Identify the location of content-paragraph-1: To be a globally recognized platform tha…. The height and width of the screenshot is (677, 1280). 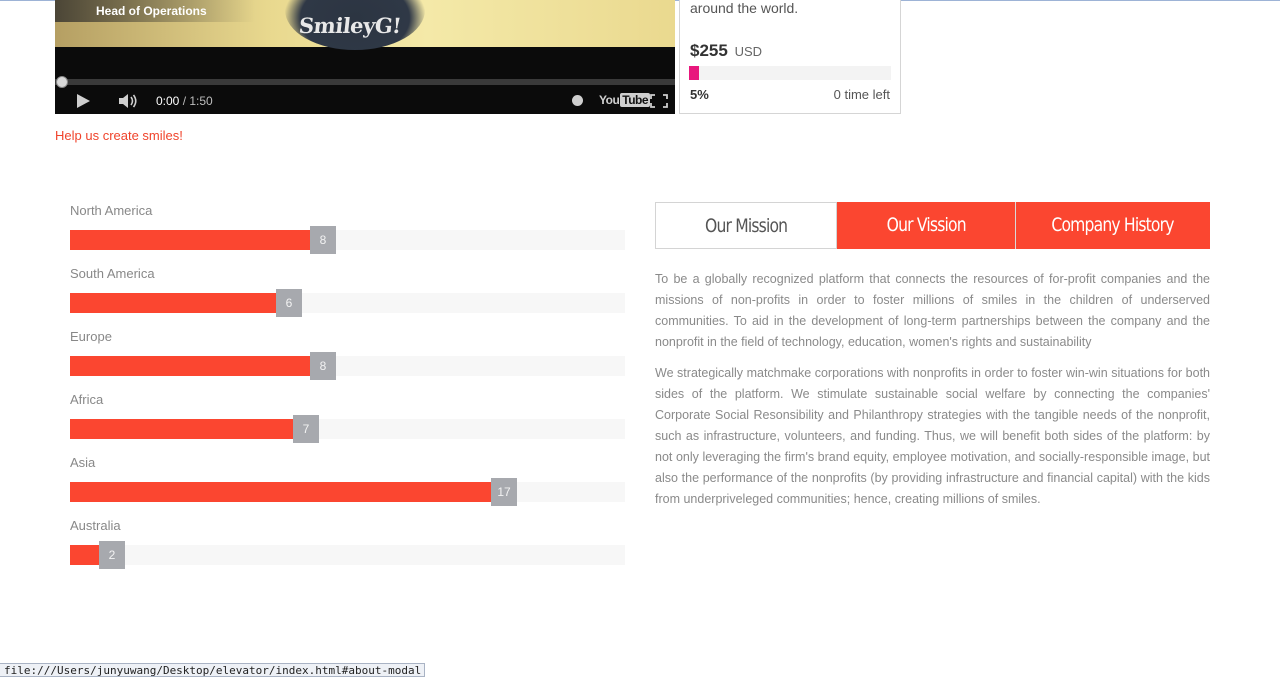
(932, 310).